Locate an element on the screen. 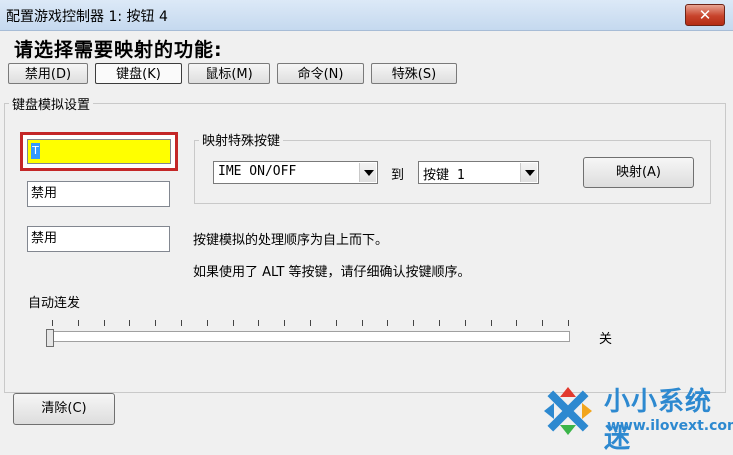 The image size is (733, 455). map-button: 映射(A) is located at coordinates (638, 172).